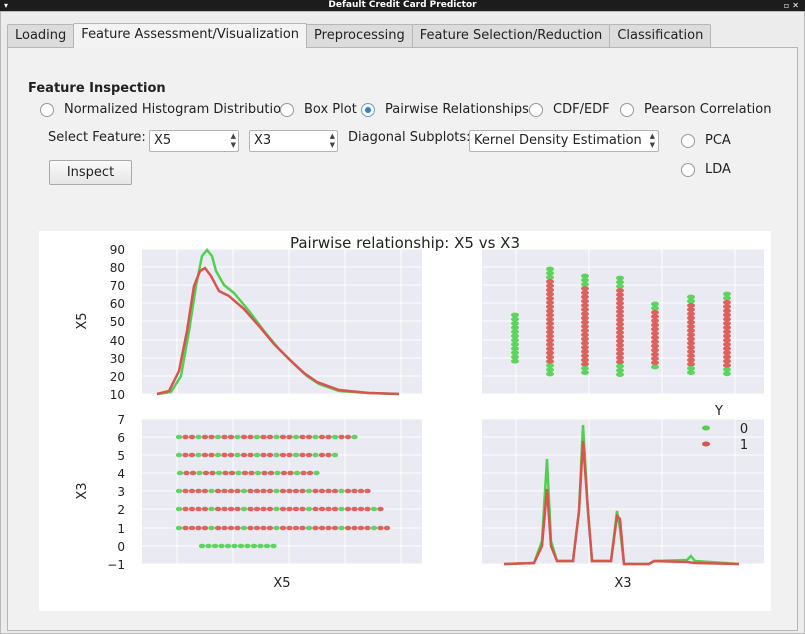 The height and width of the screenshot is (634, 805). I want to click on radio-cdf: CDF/EDF, so click(569, 109).